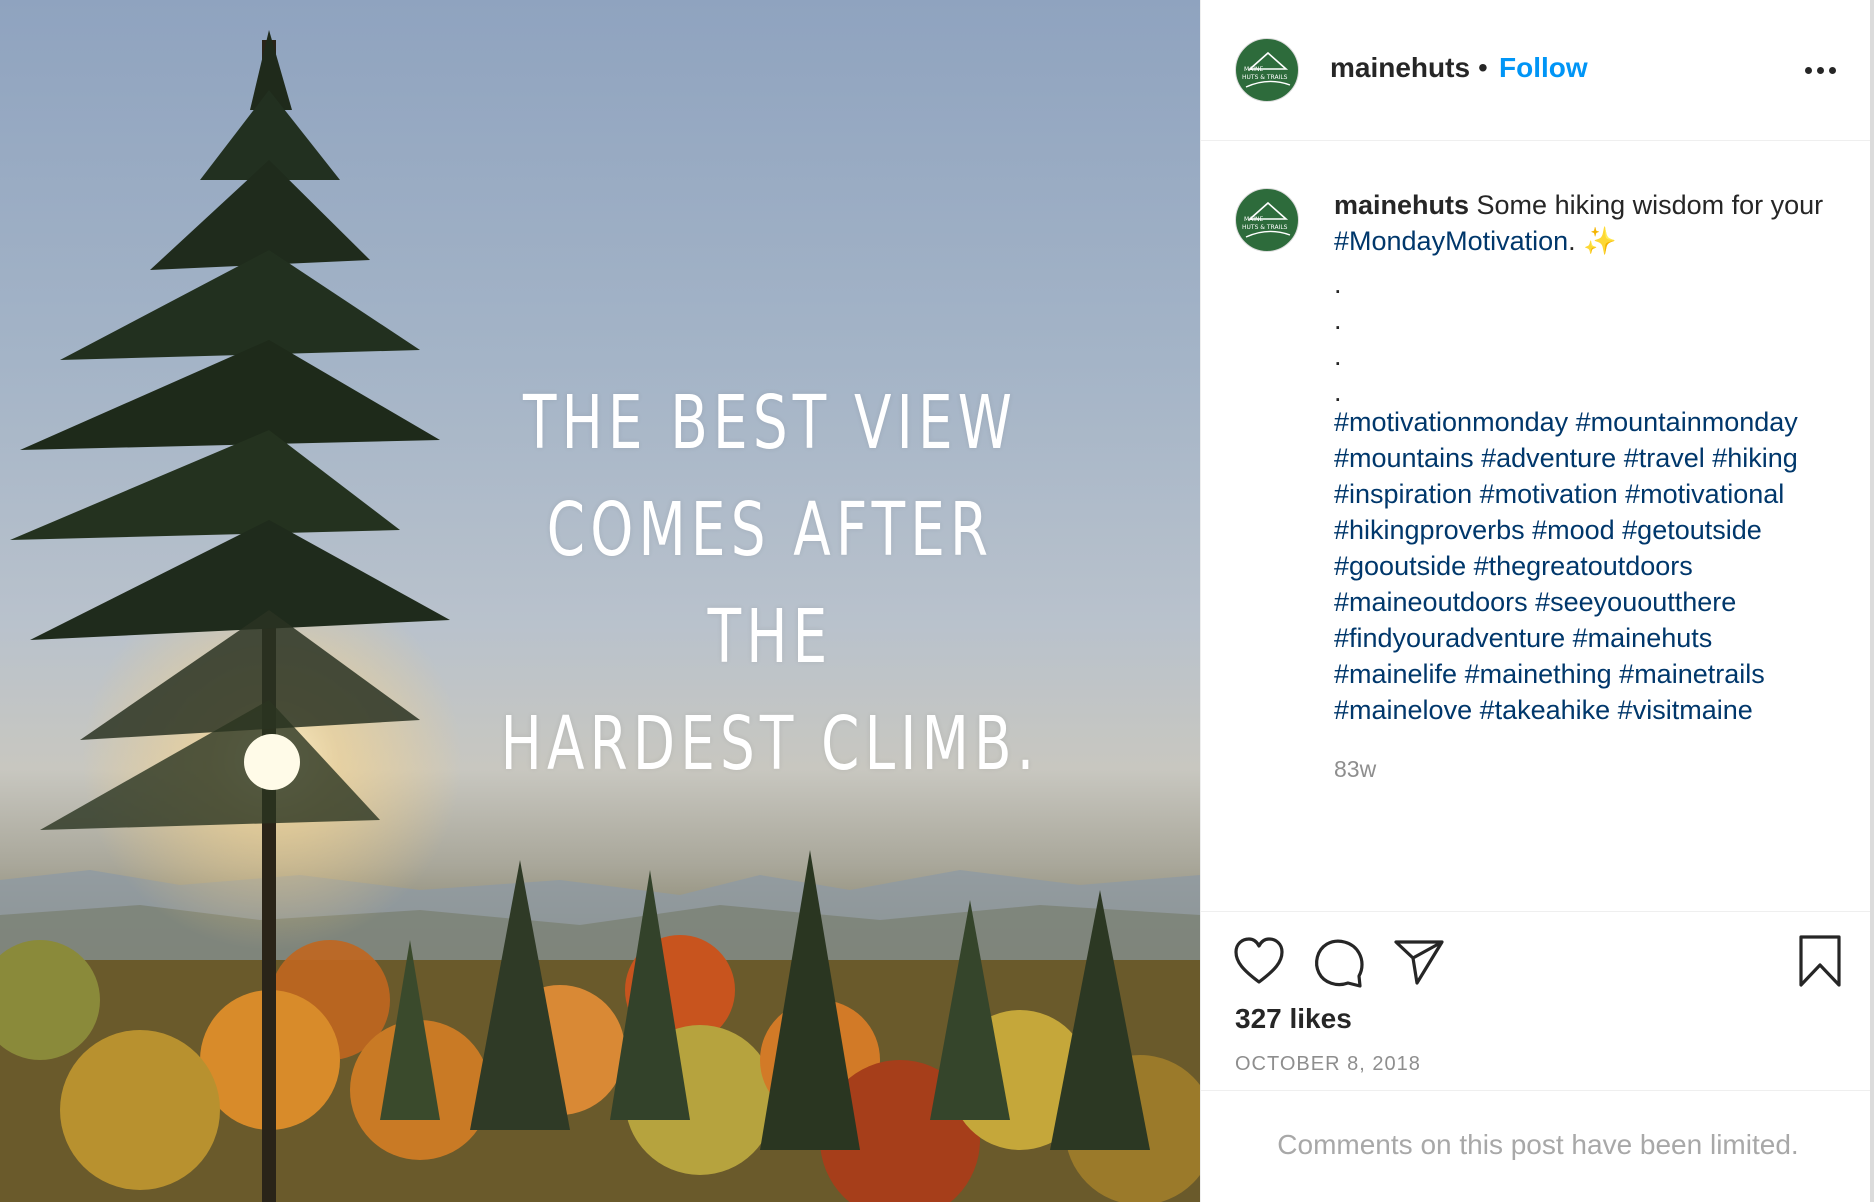  Describe the element at coordinates (1293, 1019) in the screenshot. I see `likes-count: 327 likes` at that location.